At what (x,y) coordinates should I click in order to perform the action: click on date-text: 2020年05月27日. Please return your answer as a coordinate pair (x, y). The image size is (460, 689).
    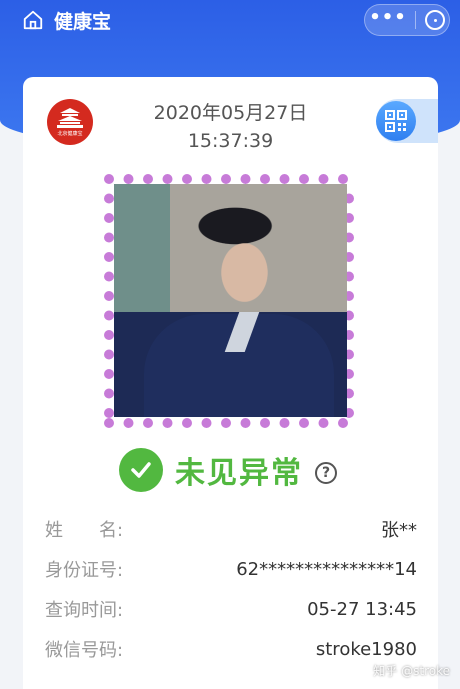
    Looking at the image, I should click on (230, 113).